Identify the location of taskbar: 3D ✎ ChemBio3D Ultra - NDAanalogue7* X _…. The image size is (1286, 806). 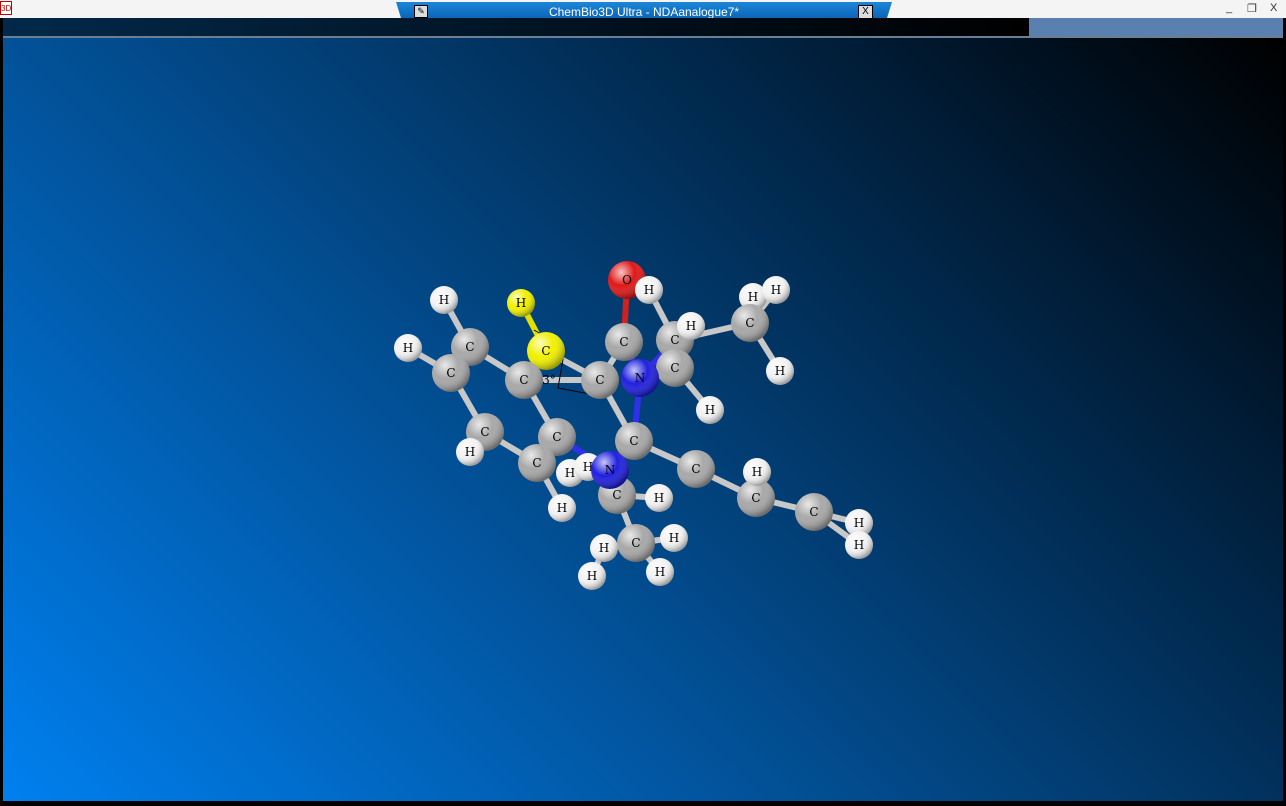
(643, 10).